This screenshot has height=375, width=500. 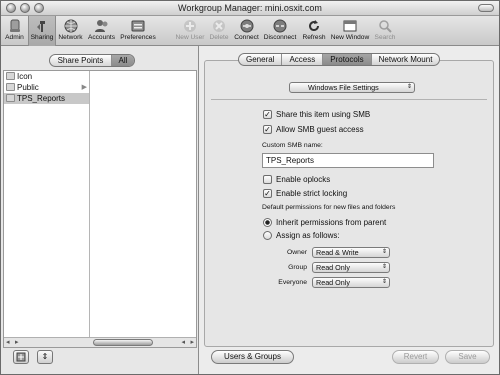 What do you see at coordinates (267, 179) in the screenshot?
I see `checkbox-icon` at bounding box center [267, 179].